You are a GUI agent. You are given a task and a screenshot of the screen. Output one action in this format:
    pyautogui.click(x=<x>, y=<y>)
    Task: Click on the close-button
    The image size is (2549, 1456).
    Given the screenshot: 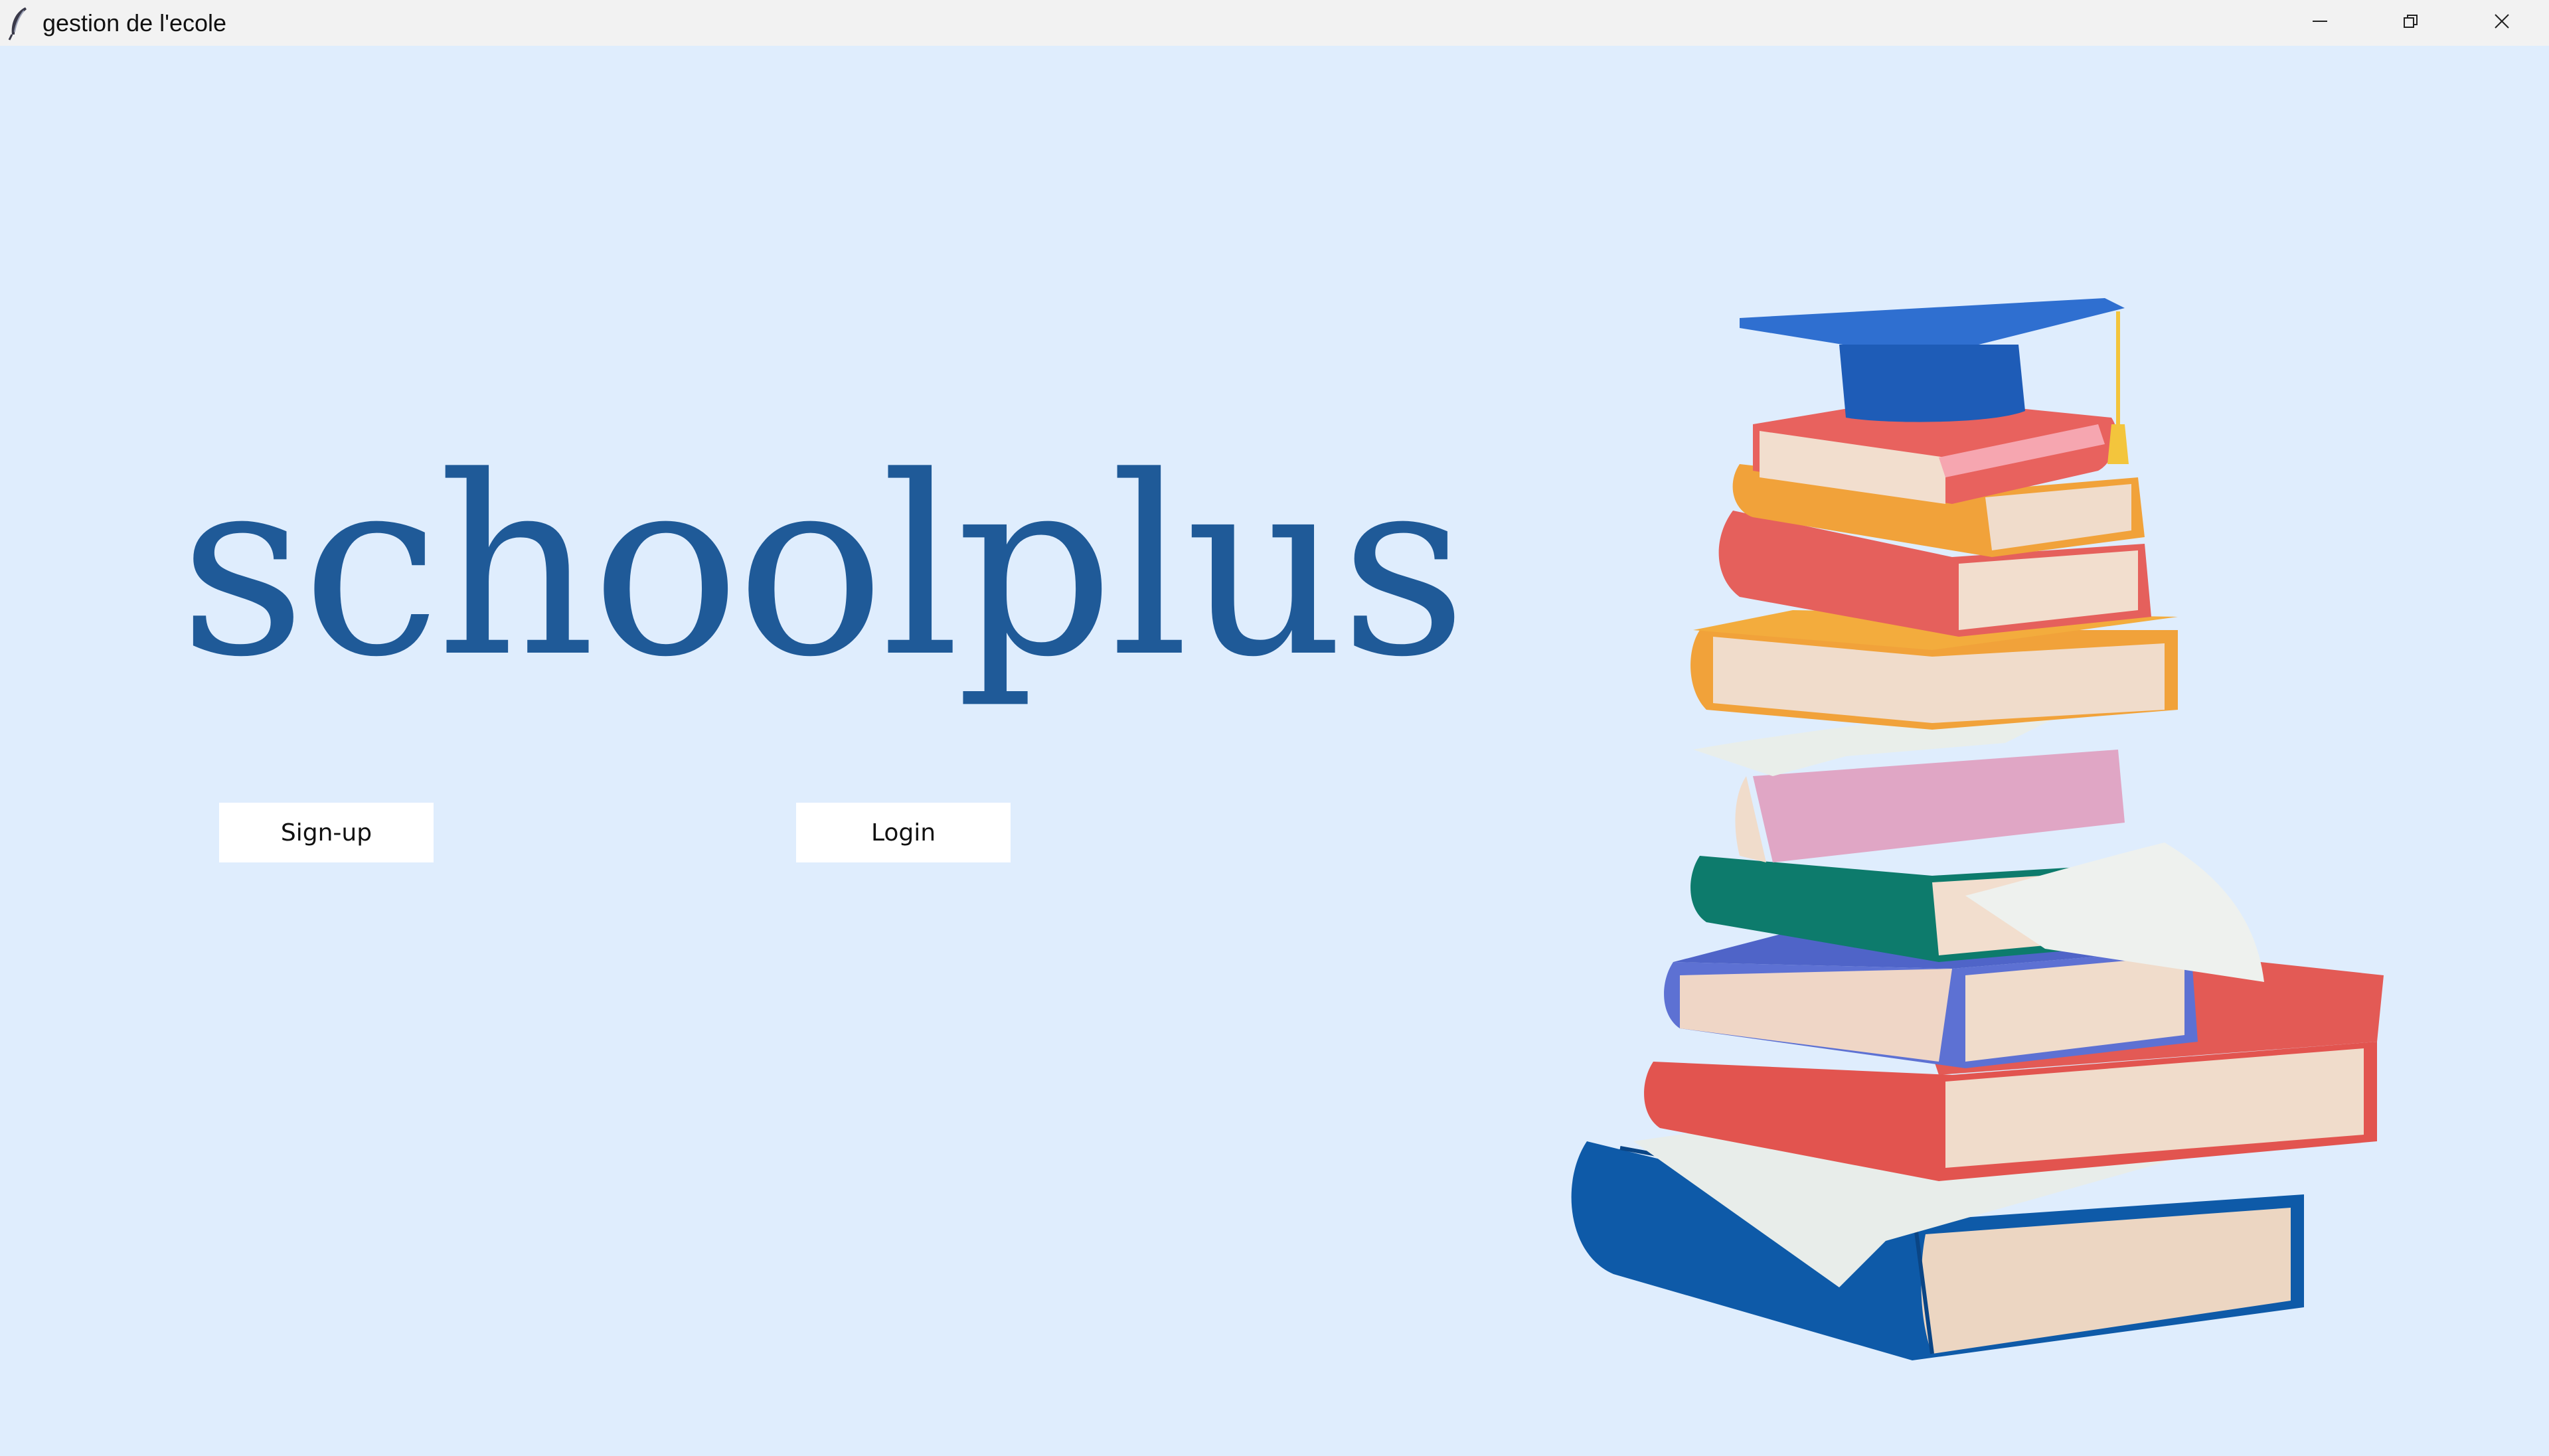 What is the action you would take?
    pyautogui.click(x=2501, y=23)
    